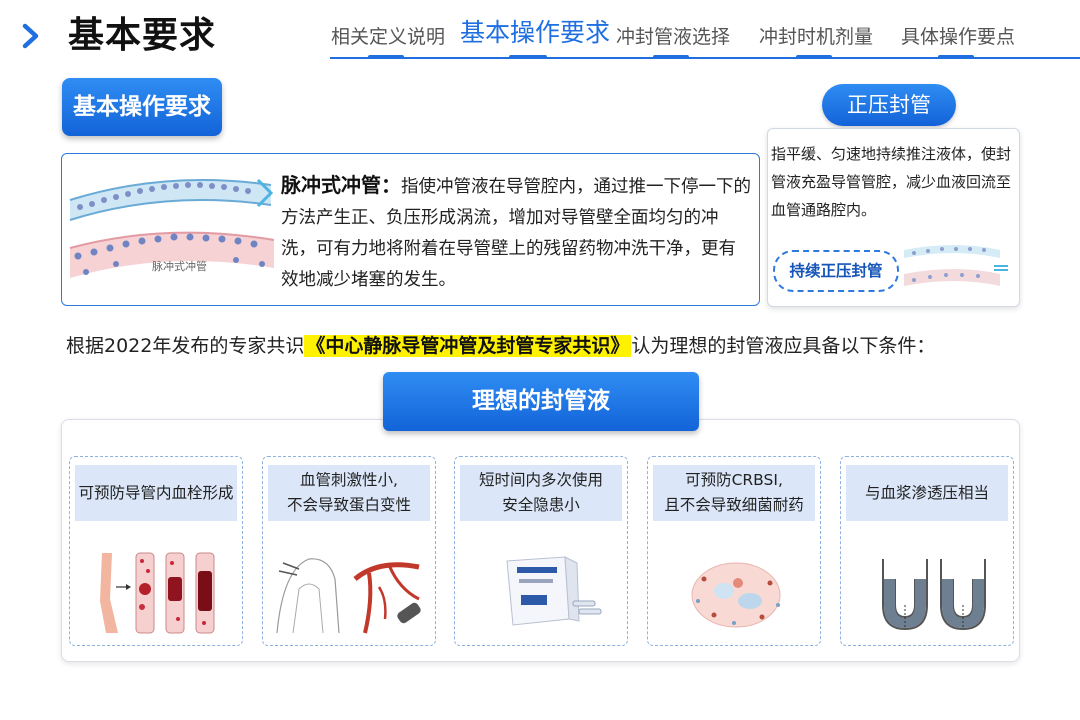 The image size is (1080, 720). I want to click on ideal-card-line1: 血管刺激性小,, so click(349, 480).